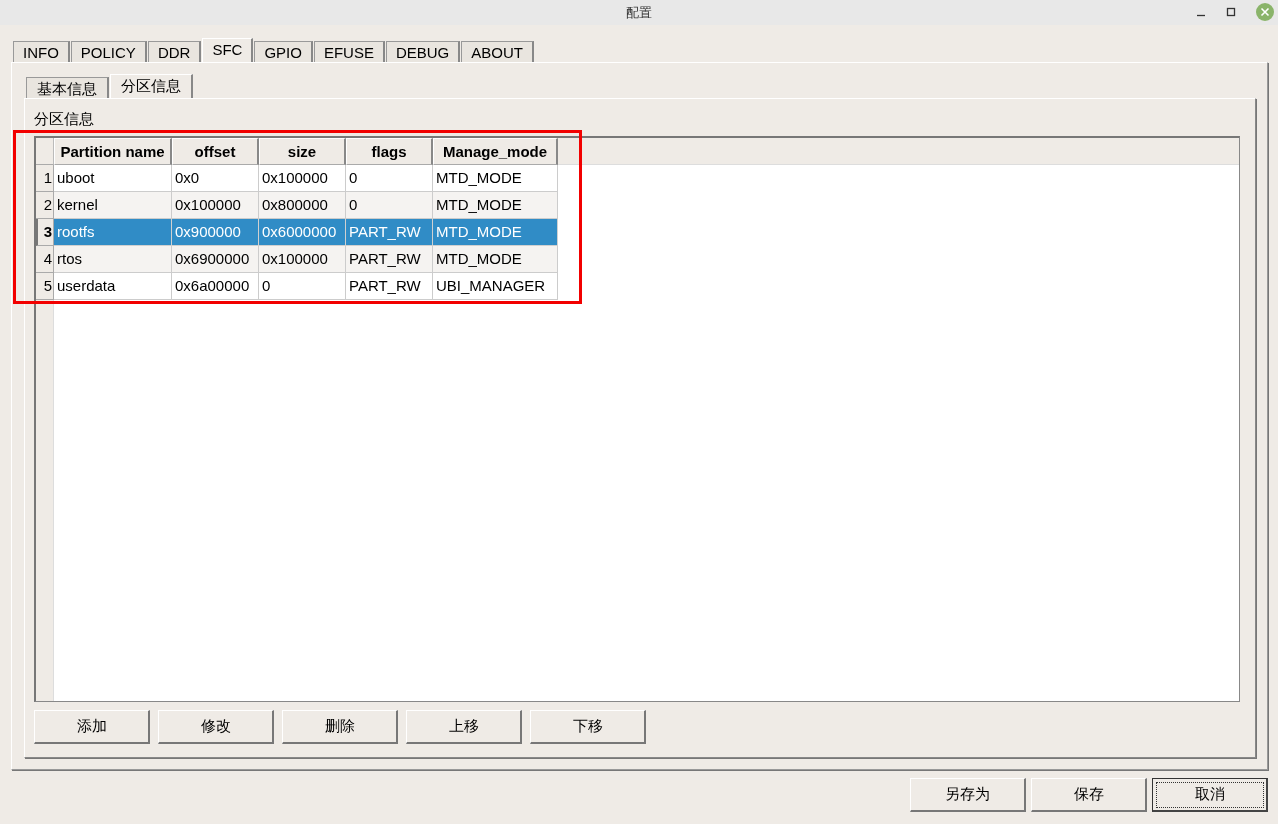 The width and height of the screenshot is (1278, 824). What do you see at coordinates (45, 205) in the screenshot?
I see `row-number: 2` at bounding box center [45, 205].